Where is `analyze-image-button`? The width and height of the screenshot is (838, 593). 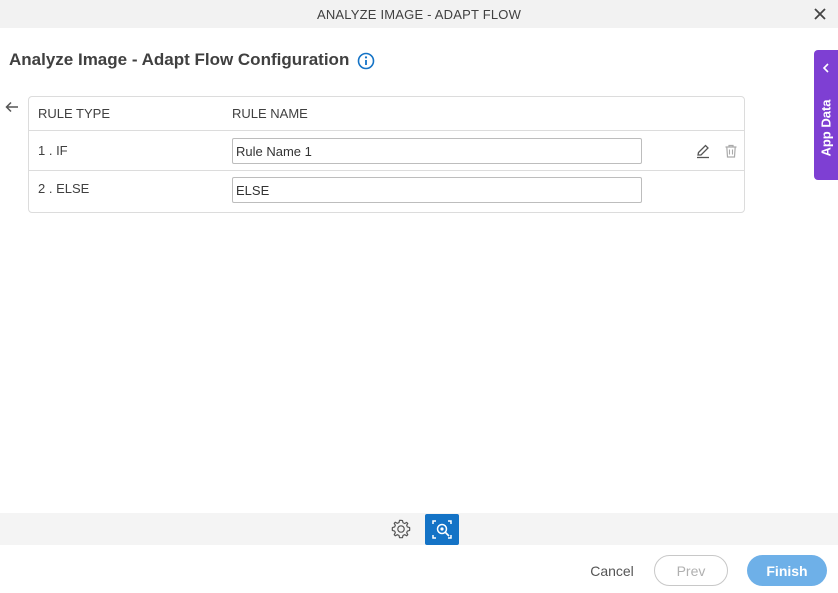 analyze-image-button is located at coordinates (442, 529).